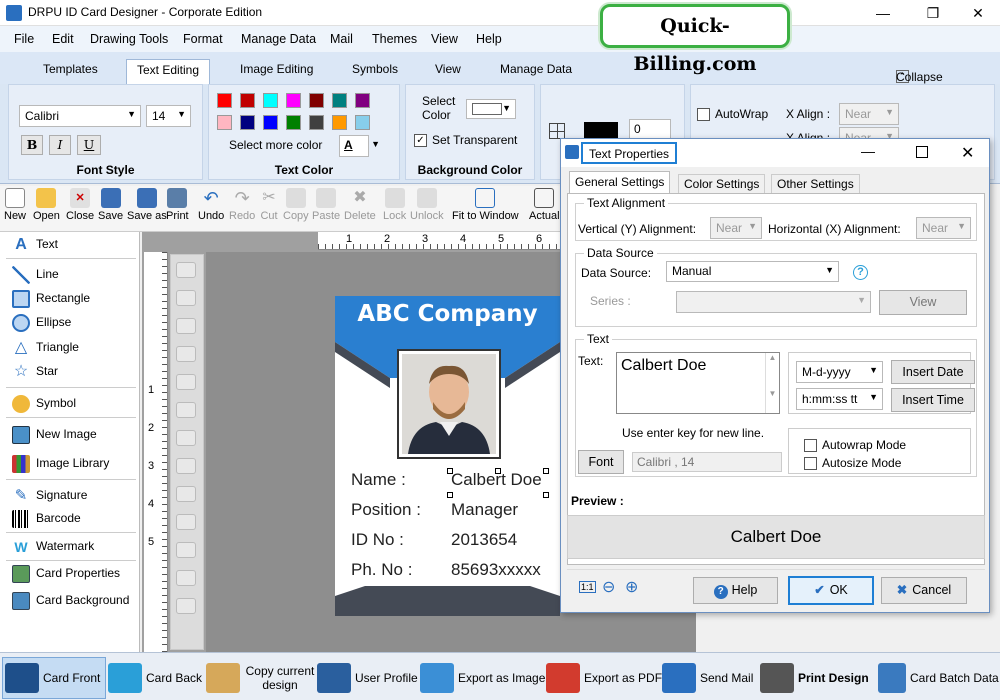 The width and height of the screenshot is (1000, 700). What do you see at coordinates (922, 152) in the screenshot?
I see `dialog-maximize-button` at bounding box center [922, 152].